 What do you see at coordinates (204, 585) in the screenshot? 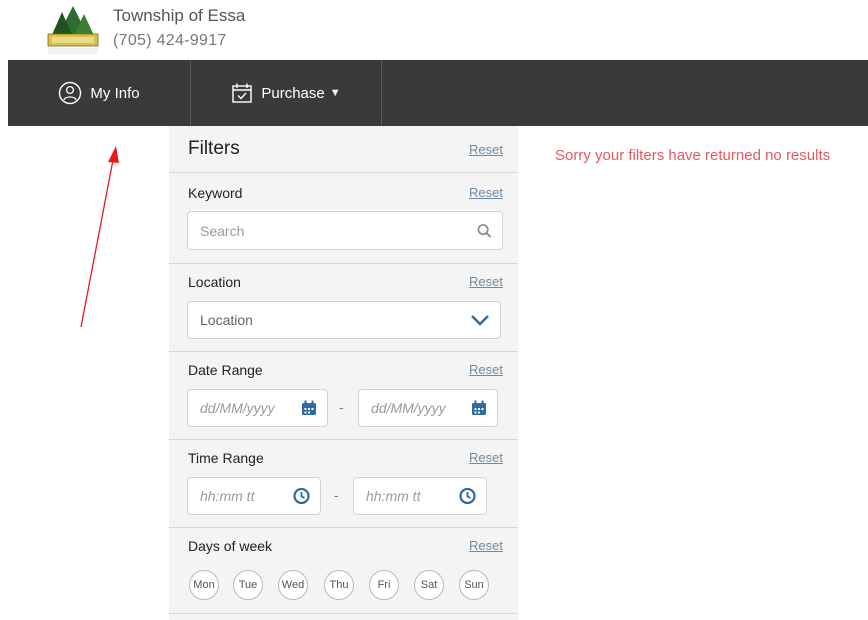
I see `day-toggle-mon: Mon` at bounding box center [204, 585].